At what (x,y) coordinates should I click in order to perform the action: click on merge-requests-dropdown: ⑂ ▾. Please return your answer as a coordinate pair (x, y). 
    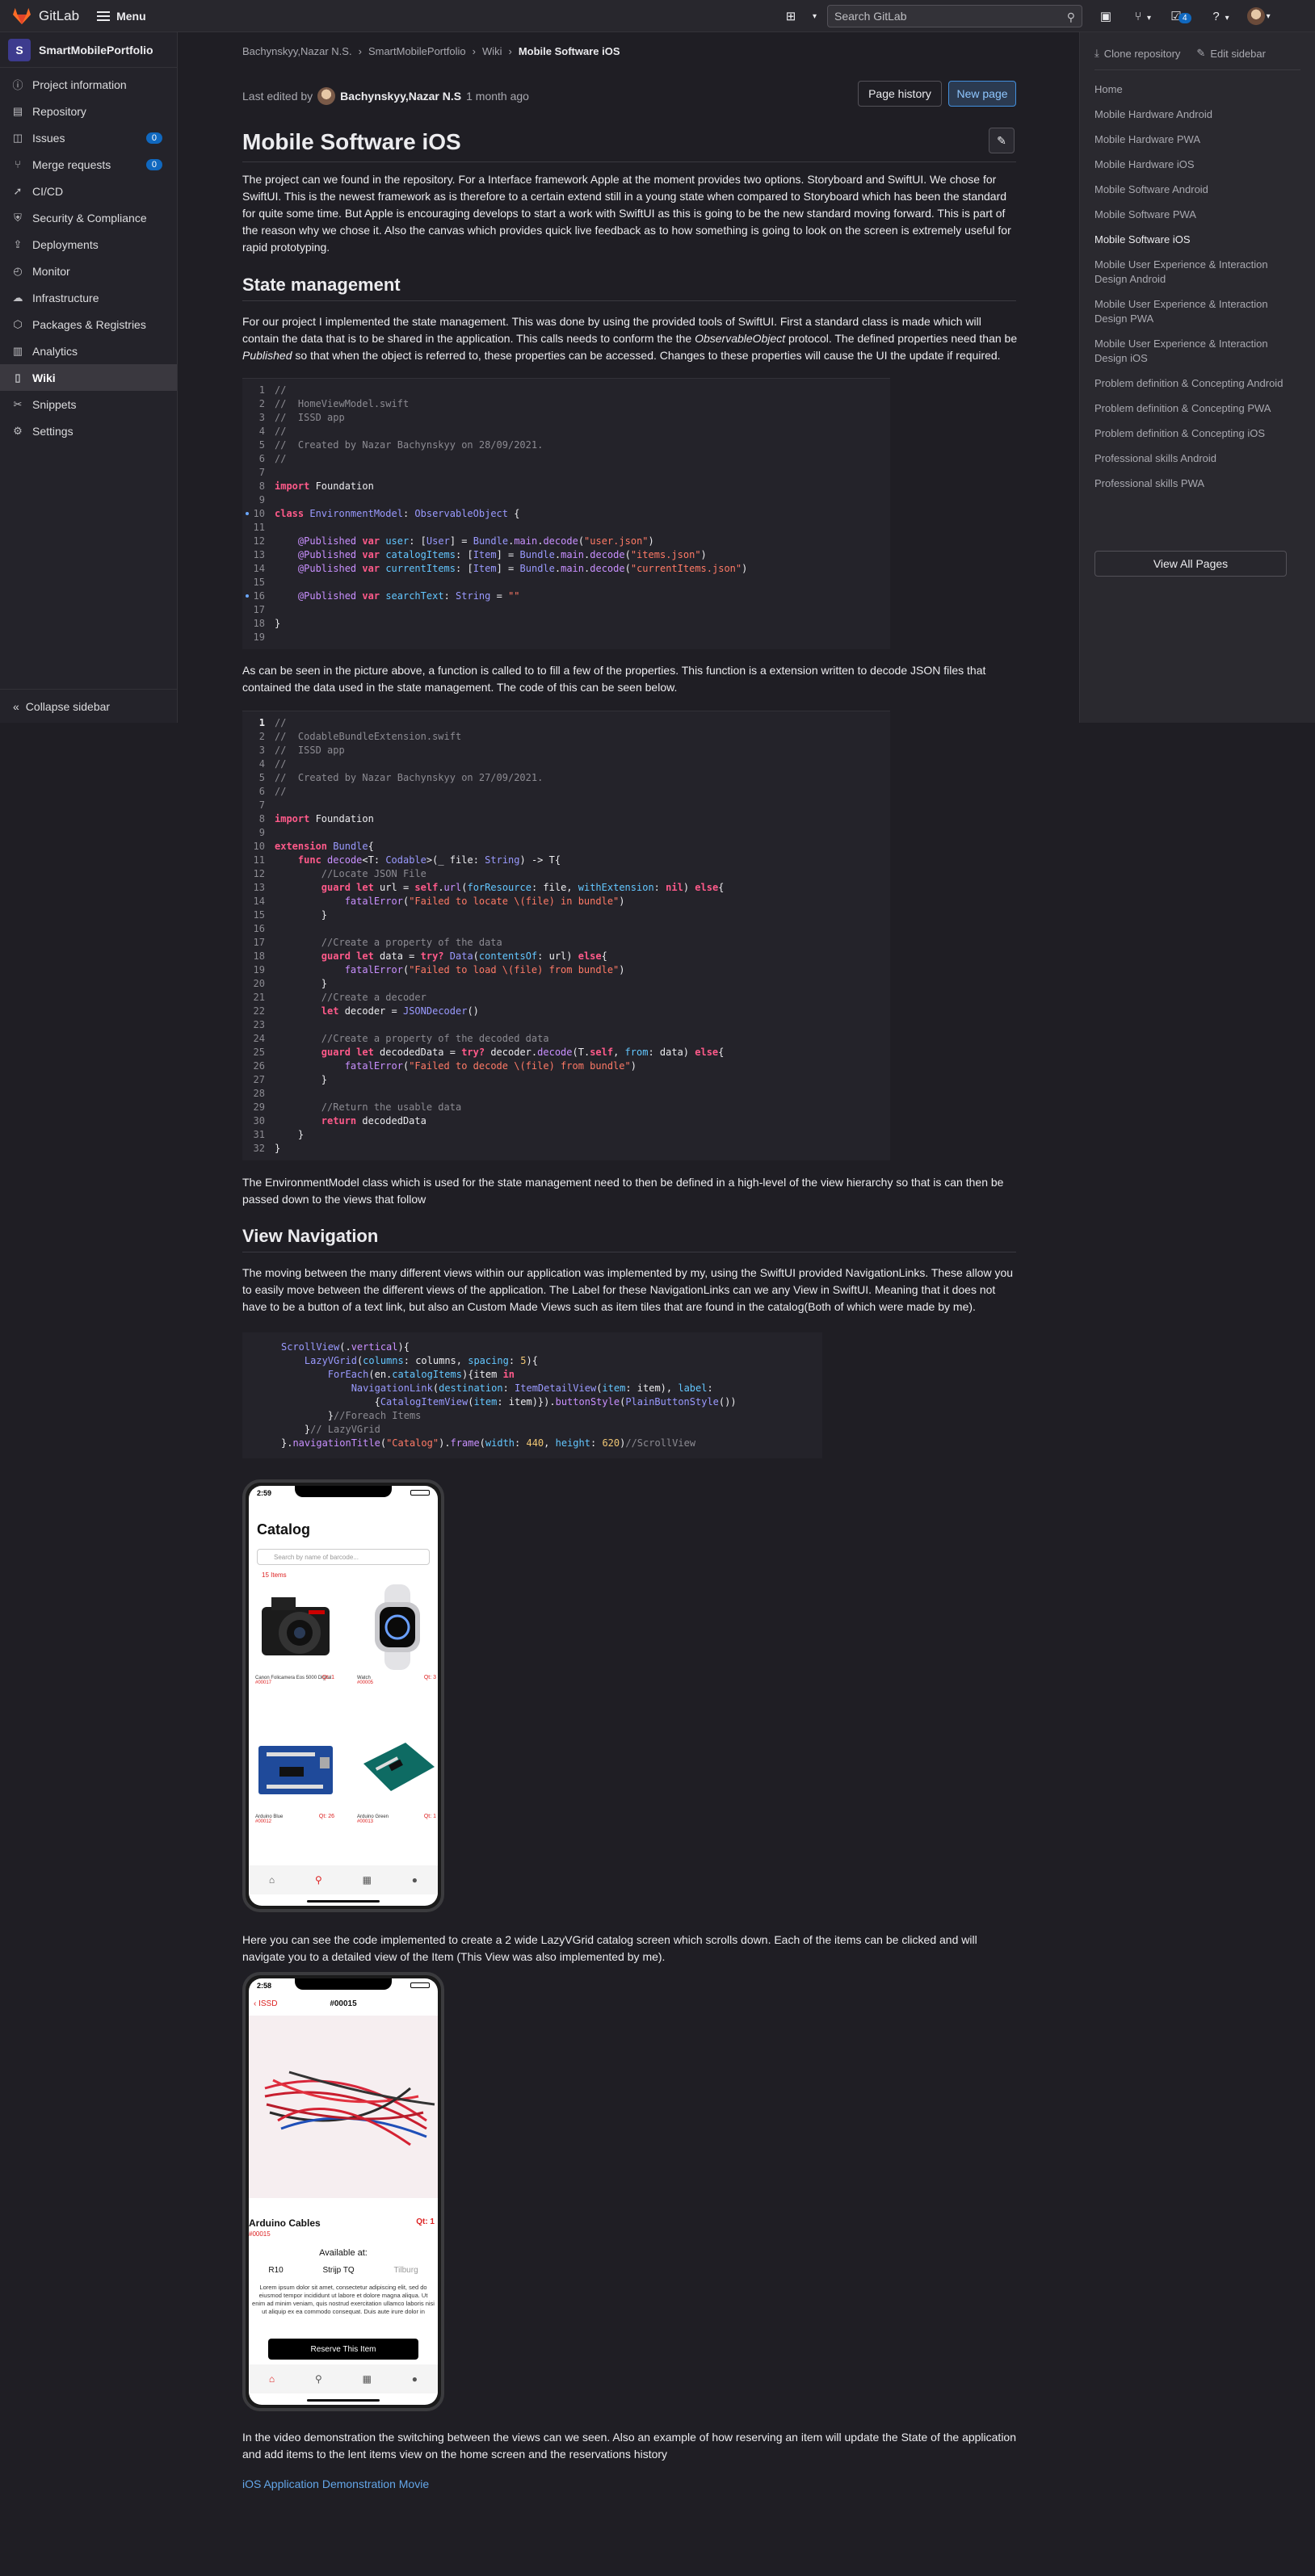
    Looking at the image, I should click on (1141, 16).